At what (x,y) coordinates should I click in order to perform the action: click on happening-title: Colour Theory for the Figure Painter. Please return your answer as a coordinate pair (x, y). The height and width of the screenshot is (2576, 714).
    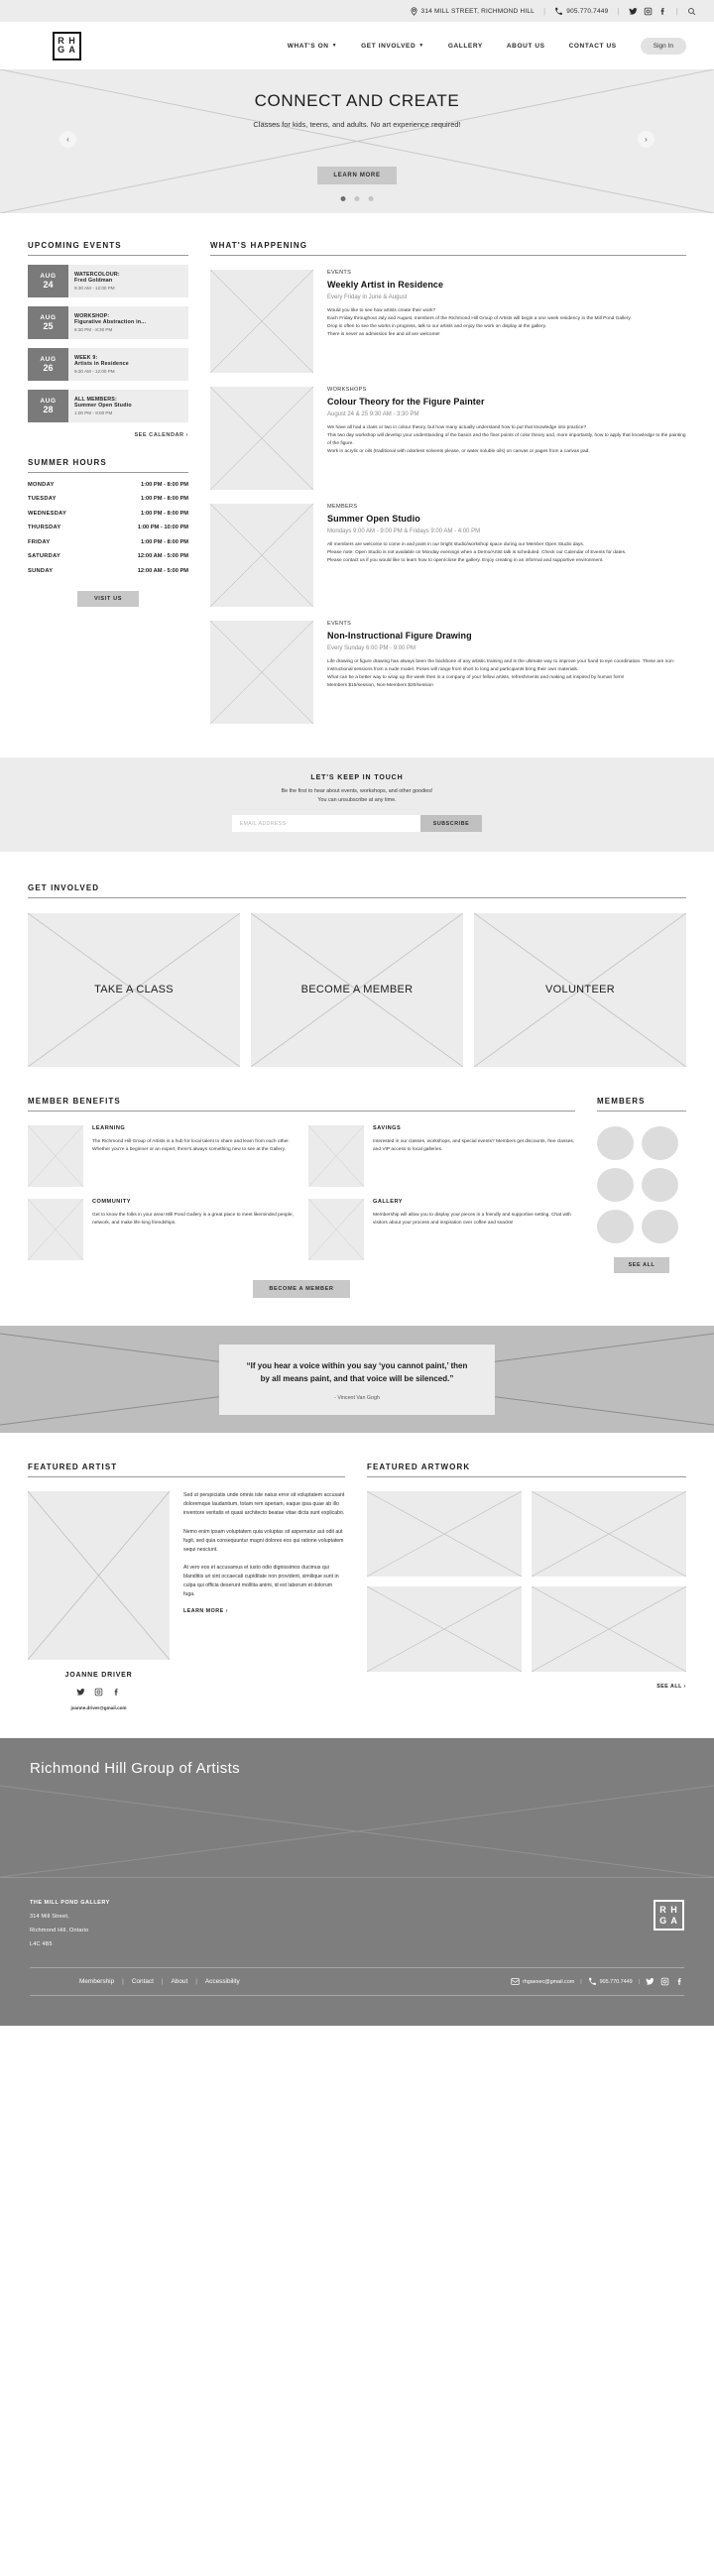
    Looking at the image, I should click on (406, 402).